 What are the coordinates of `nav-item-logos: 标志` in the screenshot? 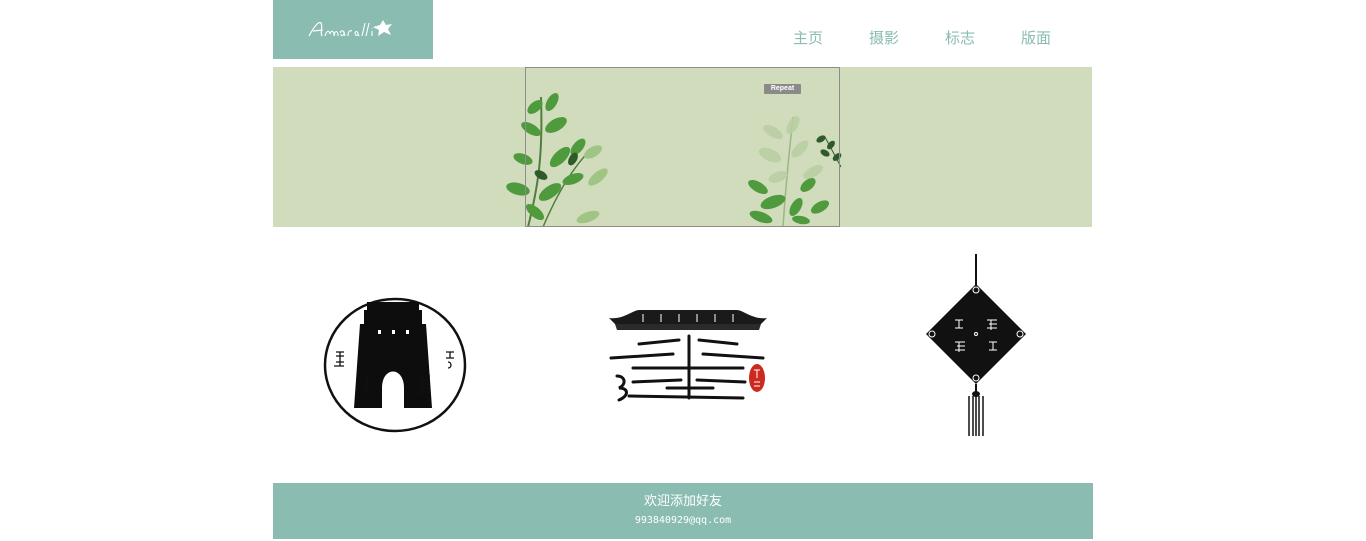 It's located at (960, 39).